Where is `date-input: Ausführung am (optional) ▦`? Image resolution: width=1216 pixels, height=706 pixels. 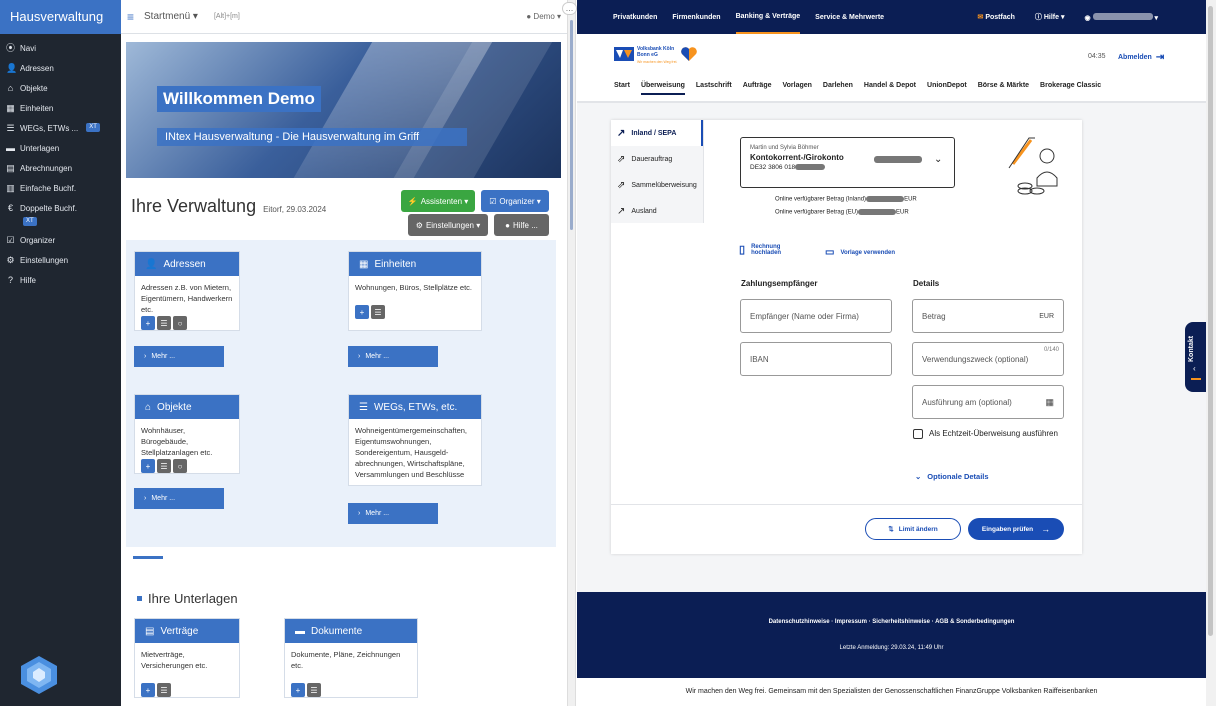
date-input: Ausführung am (optional) ▦ is located at coordinates (988, 402).